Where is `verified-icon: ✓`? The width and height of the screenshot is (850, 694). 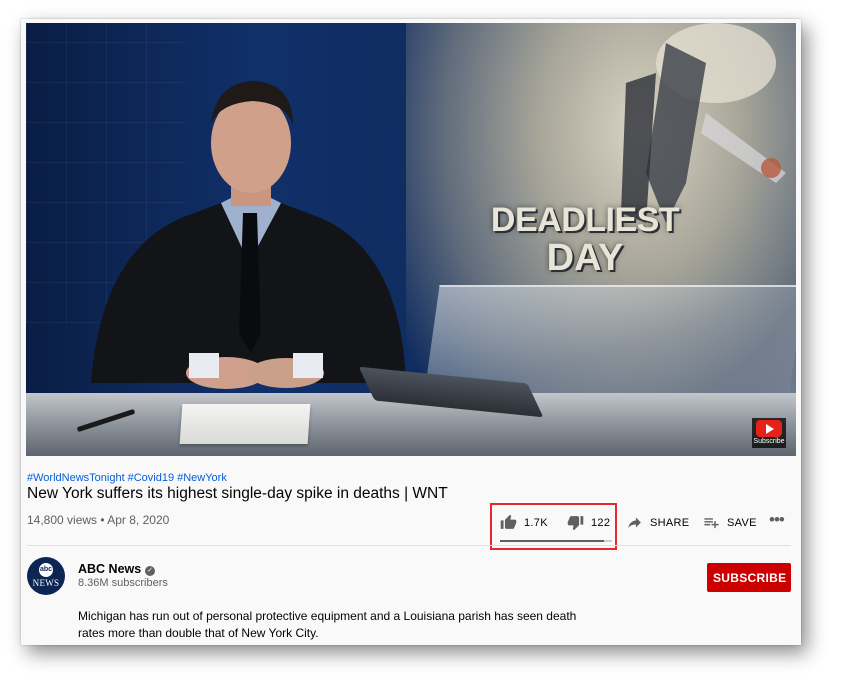
verified-icon: ✓ is located at coordinates (150, 571).